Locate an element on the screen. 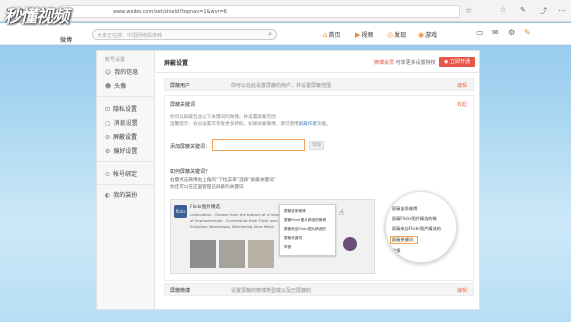 This screenshot has width=571, height=322. vip-note: 微博会员 可享更多设置特权 is located at coordinates (405, 63).